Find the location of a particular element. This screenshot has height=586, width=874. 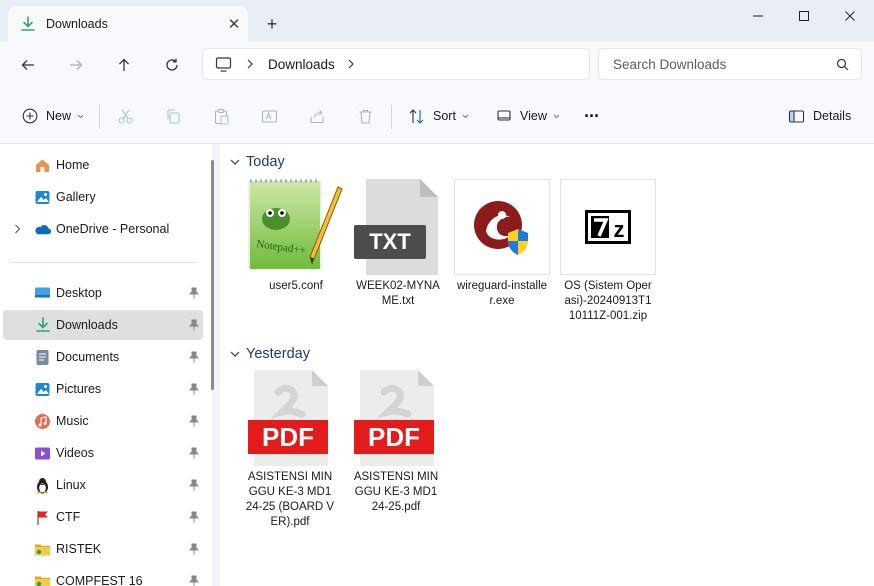

svg-text: PDF is located at coordinates (288, 437).